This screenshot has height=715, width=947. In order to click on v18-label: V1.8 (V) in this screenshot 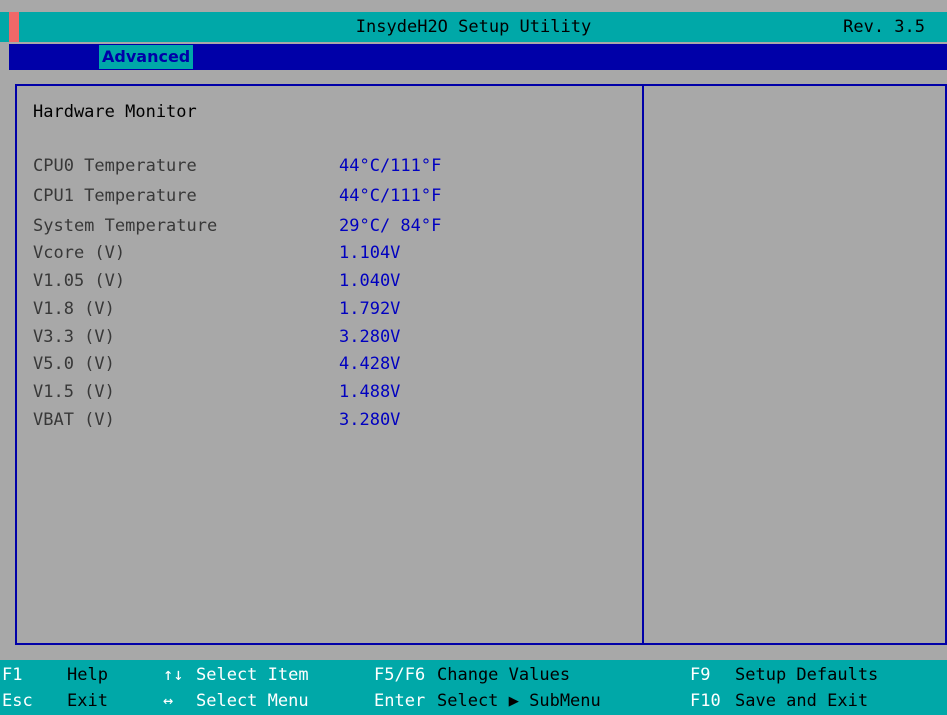, I will do `click(74, 309)`.